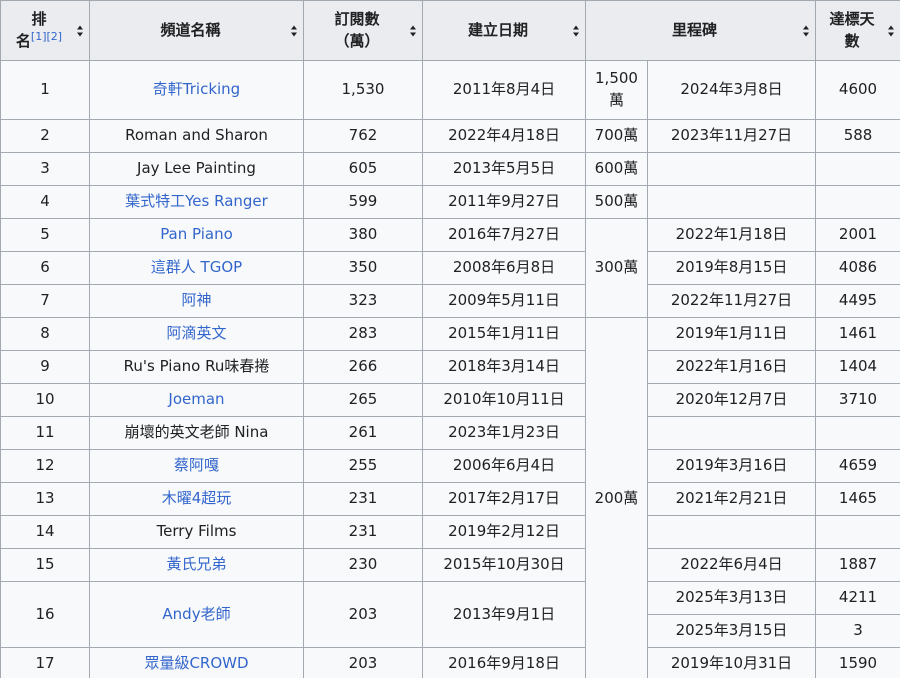  I want to click on milestone-date-cell: 2022年1月16日, so click(731, 367).